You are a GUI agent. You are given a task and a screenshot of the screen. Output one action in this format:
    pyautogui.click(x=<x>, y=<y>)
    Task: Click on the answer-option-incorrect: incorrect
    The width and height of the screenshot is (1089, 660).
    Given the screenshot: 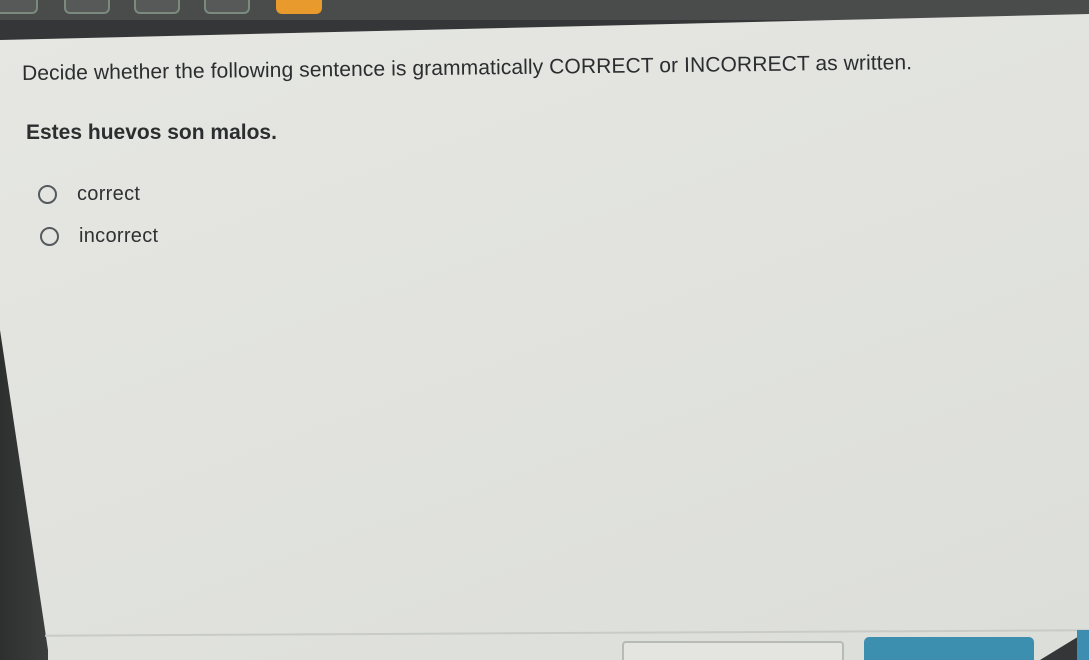 What is the action you would take?
    pyautogui.click(x=99, y=236)
    